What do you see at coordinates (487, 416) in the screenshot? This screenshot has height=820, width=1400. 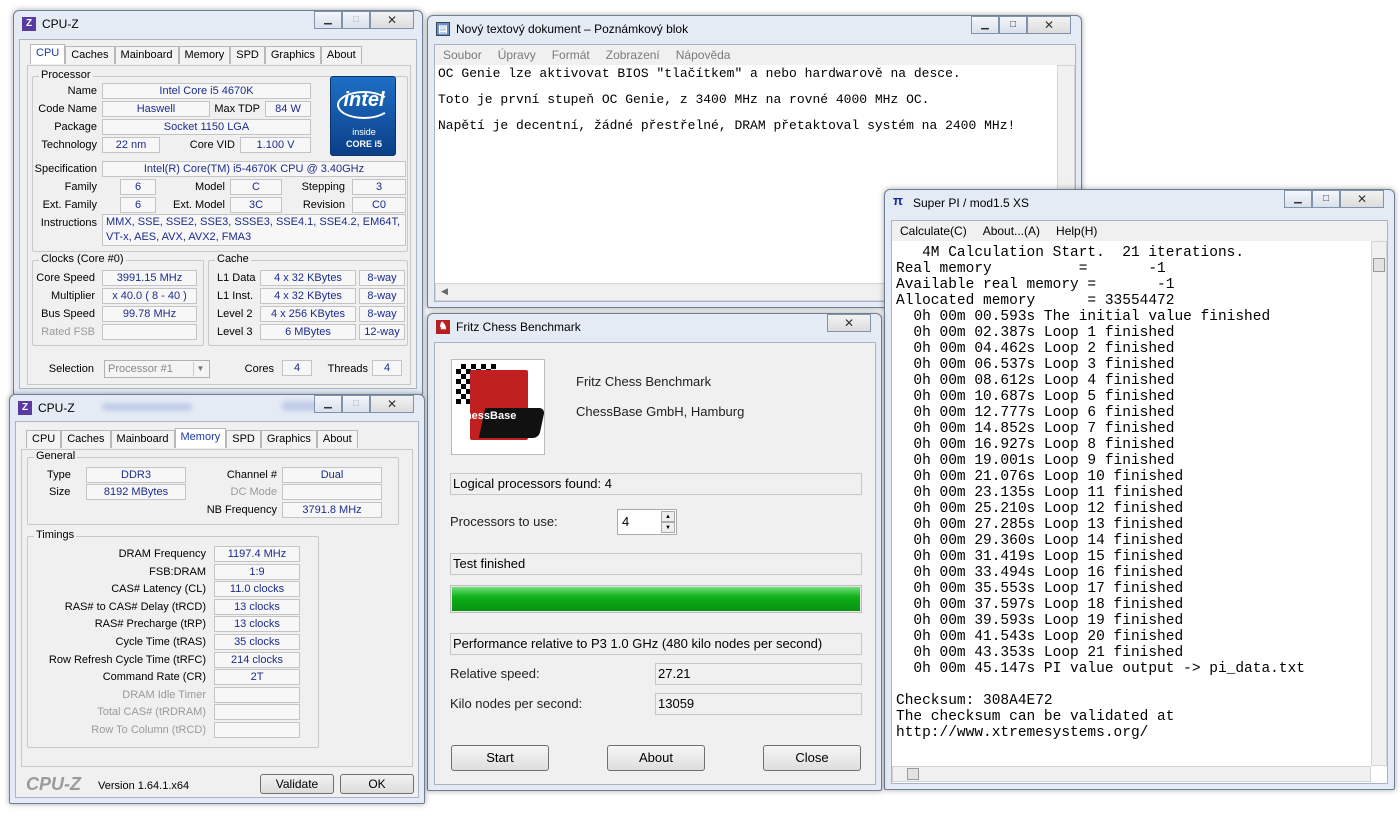 I see `chessbase-logo-text: ChessBase` at bounding box center [487, 416].